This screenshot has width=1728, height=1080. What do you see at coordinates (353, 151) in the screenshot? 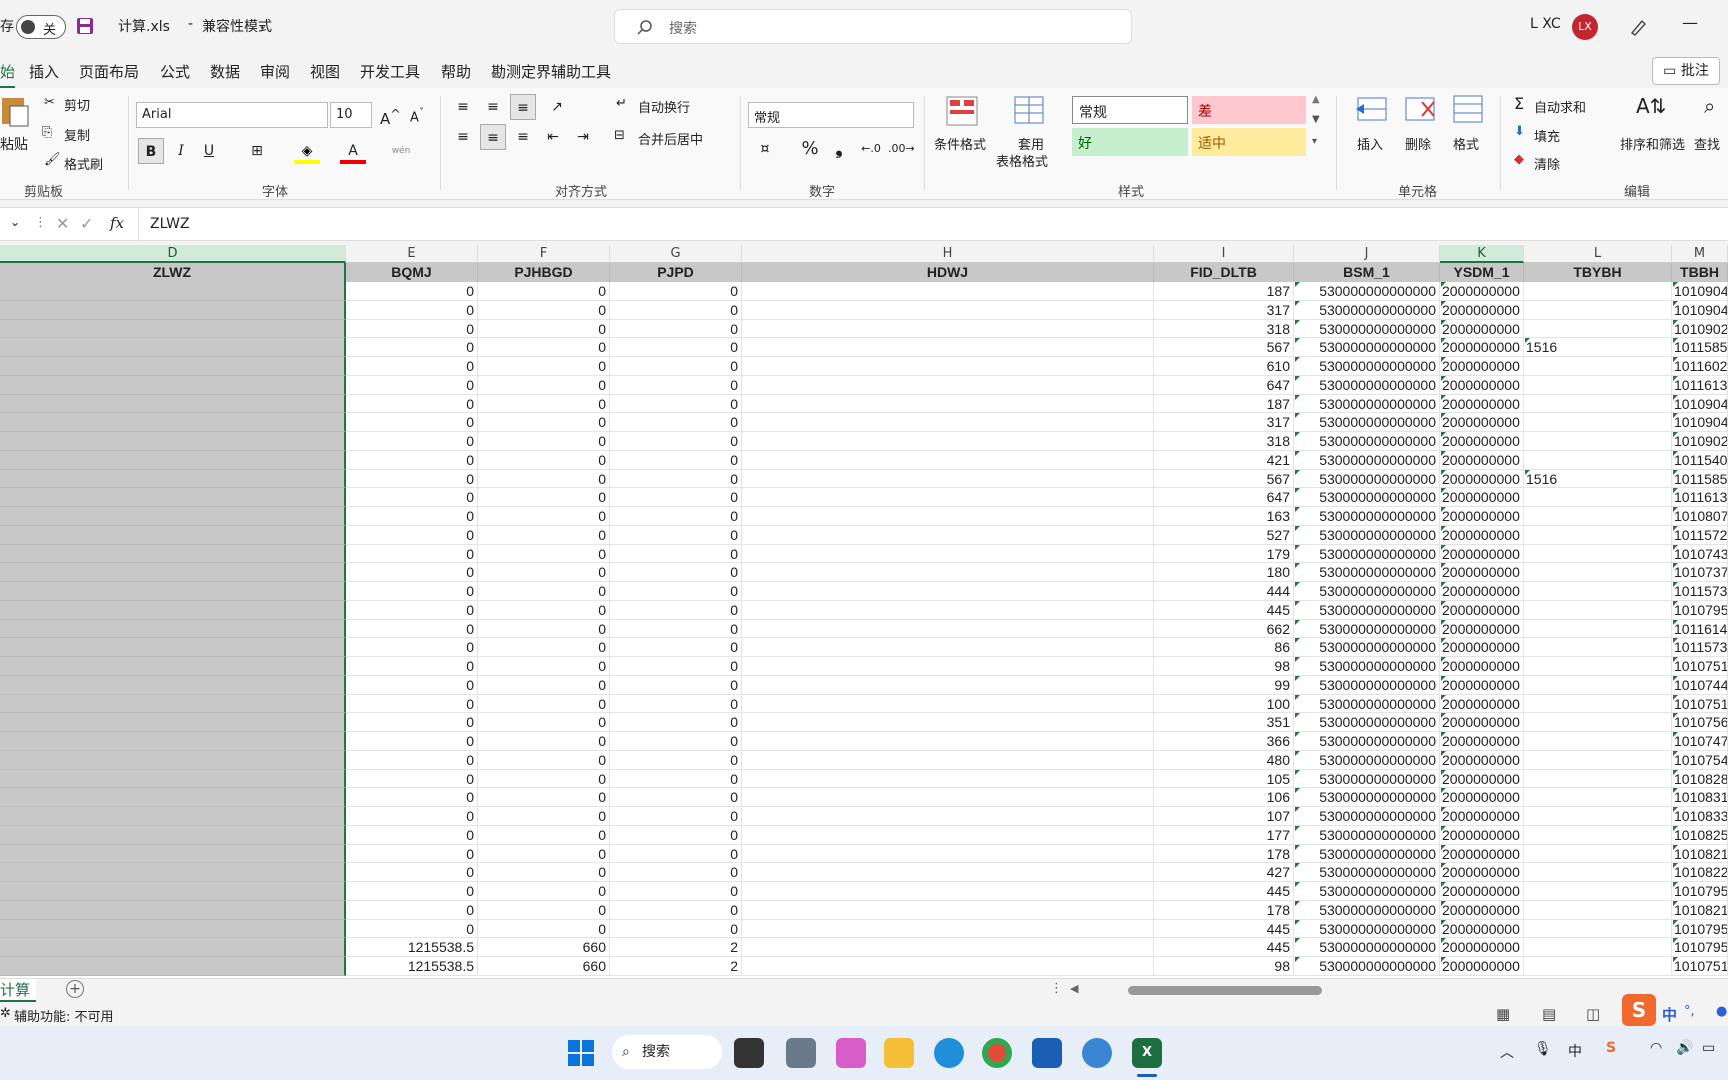
I see `font-color-icon: A` at bounding box center [353, 151].